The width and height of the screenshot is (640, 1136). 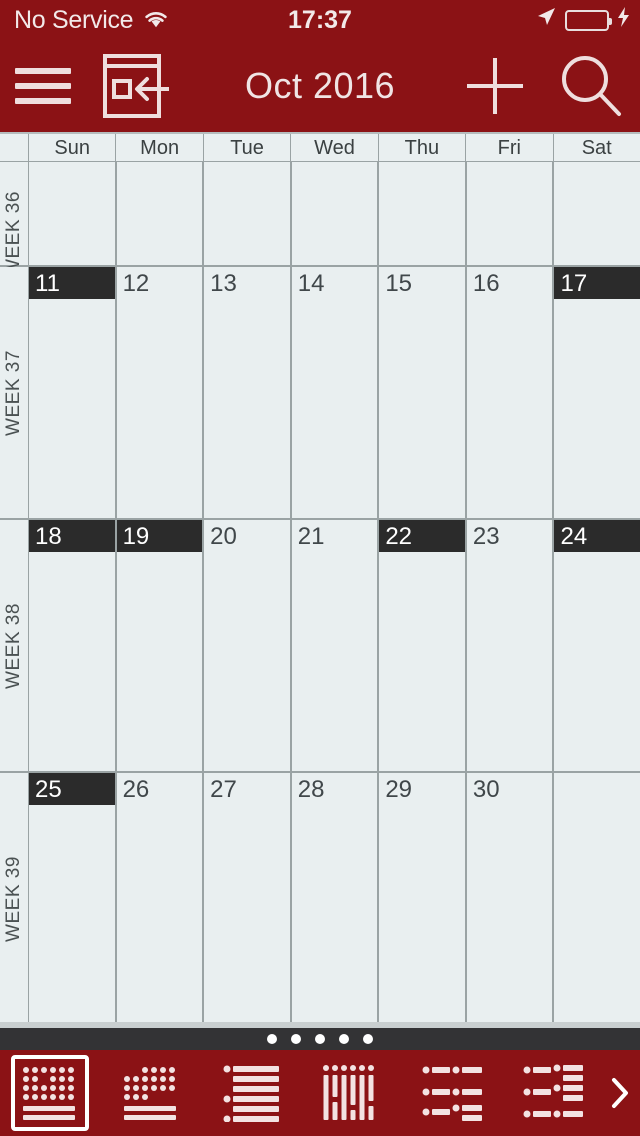 I want to click on week-number-text: WEEK 39, so click(x=13, y=899).